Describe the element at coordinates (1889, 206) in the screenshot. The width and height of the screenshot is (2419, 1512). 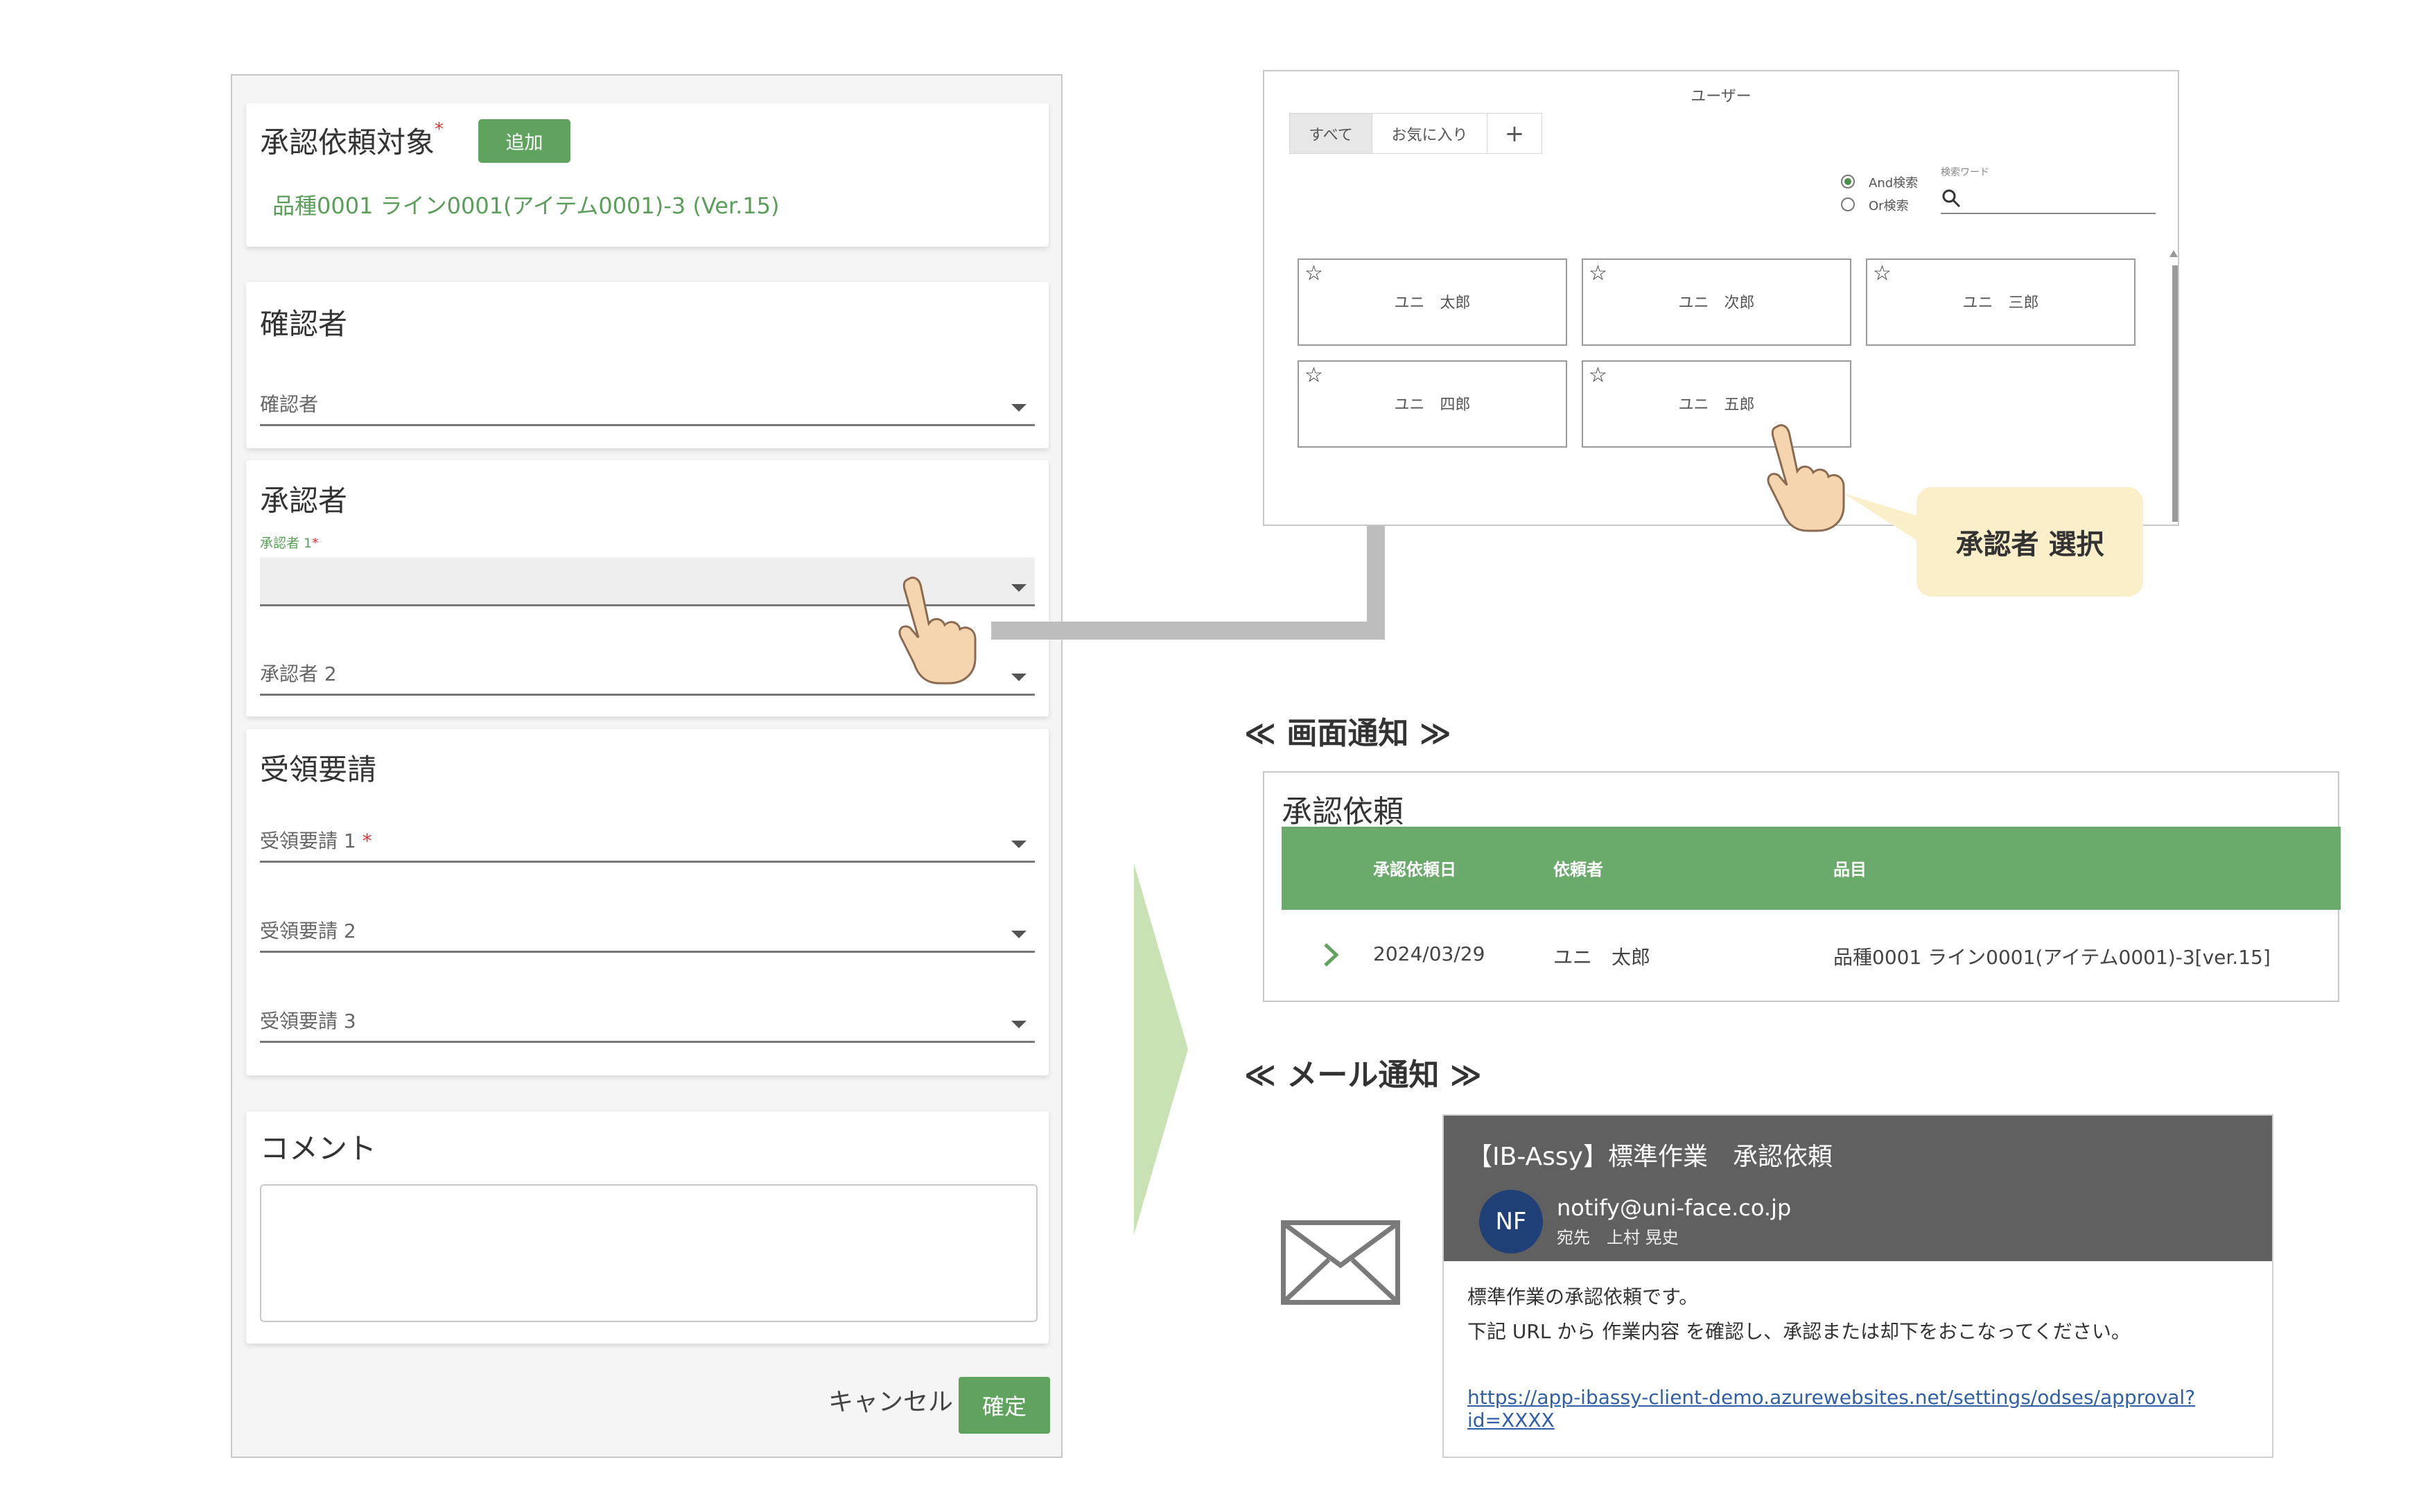
I see `or-search-label: Or検索` at that location.